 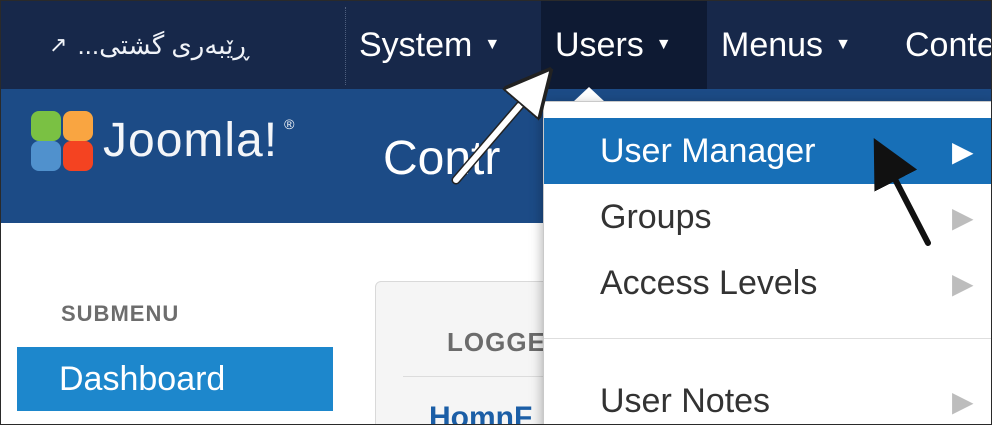 What do you see at coordinates (496, 342) in the screenshot?
I see `panel-title: LOGGE` at bounding box center [496, 342].